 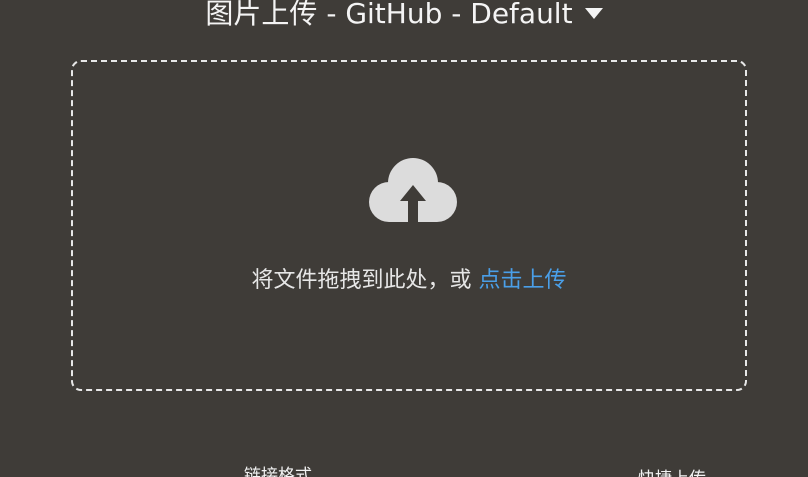 I want to click on caret-down-icon, so click(x=593, y=13).